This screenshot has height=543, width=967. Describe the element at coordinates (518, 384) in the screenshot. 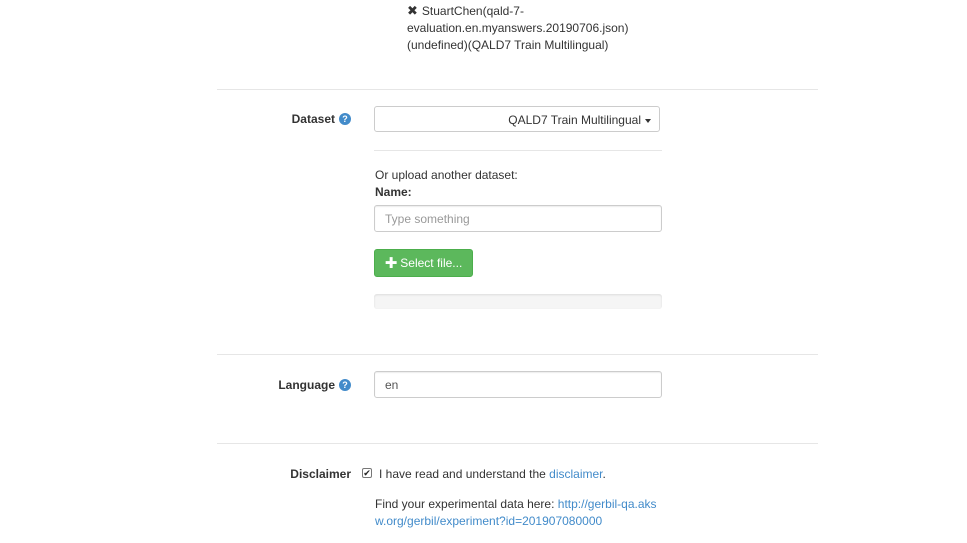

I see `language-input` at that location.